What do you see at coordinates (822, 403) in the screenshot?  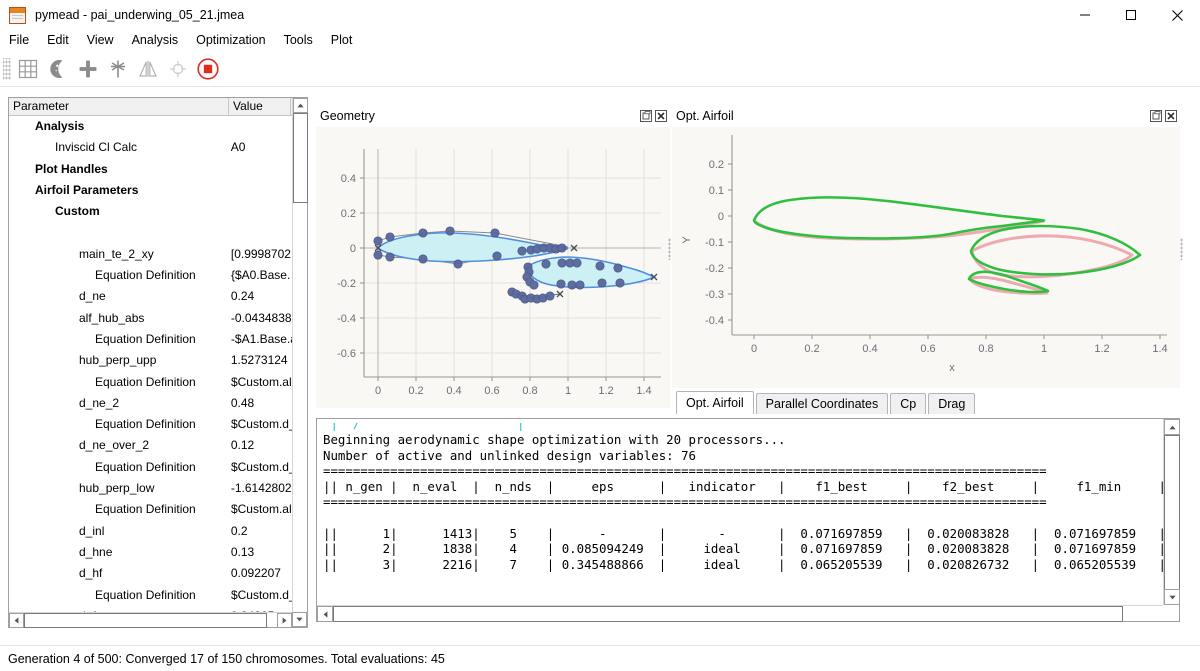 I see `tab-parallel-coordinates: Parallel Coordinates` at bounding box center [822, 403].